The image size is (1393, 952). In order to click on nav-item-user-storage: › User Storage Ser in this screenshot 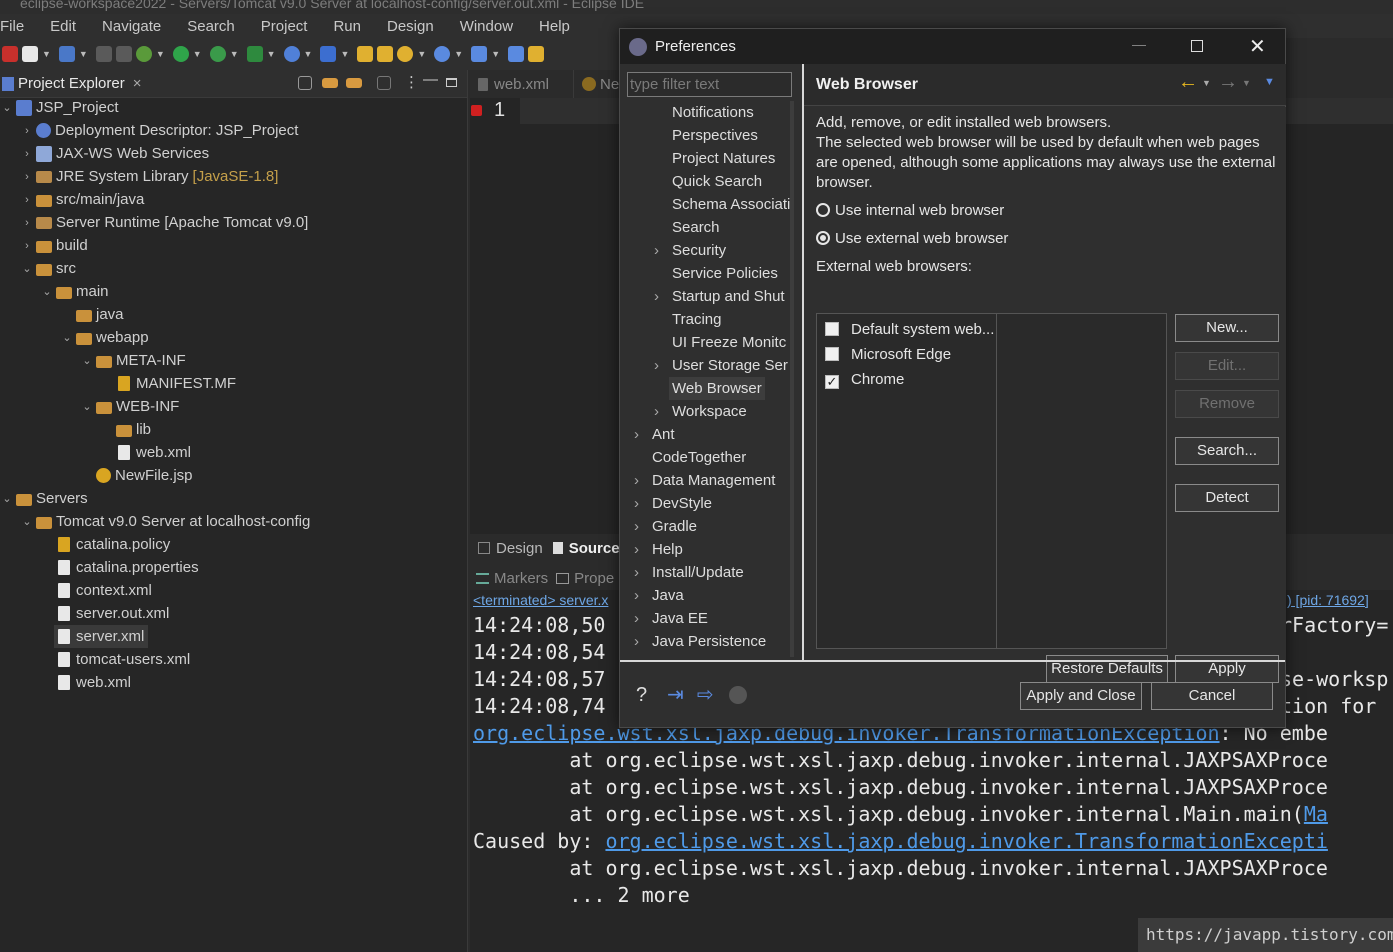, I will do `click(721, 365)`.